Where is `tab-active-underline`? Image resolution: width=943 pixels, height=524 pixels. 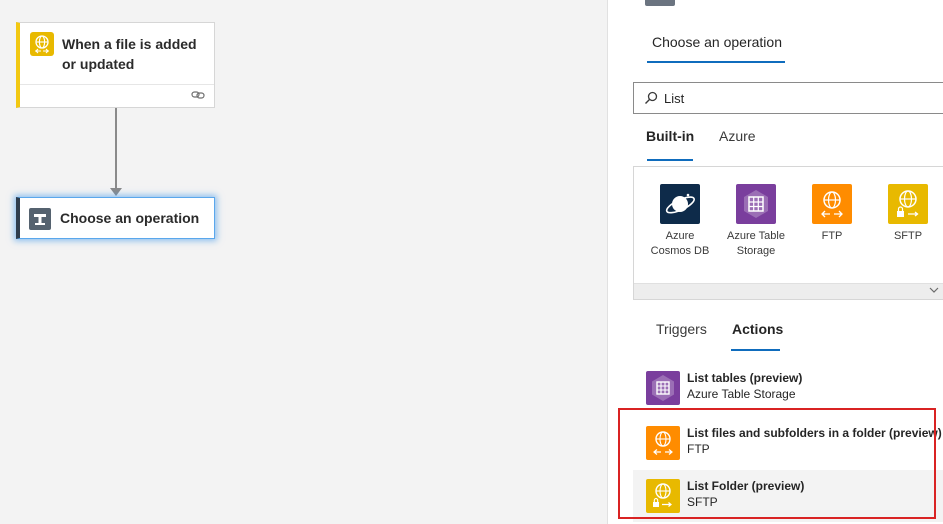
tab-active-underline is located at coordinates (670, 160).